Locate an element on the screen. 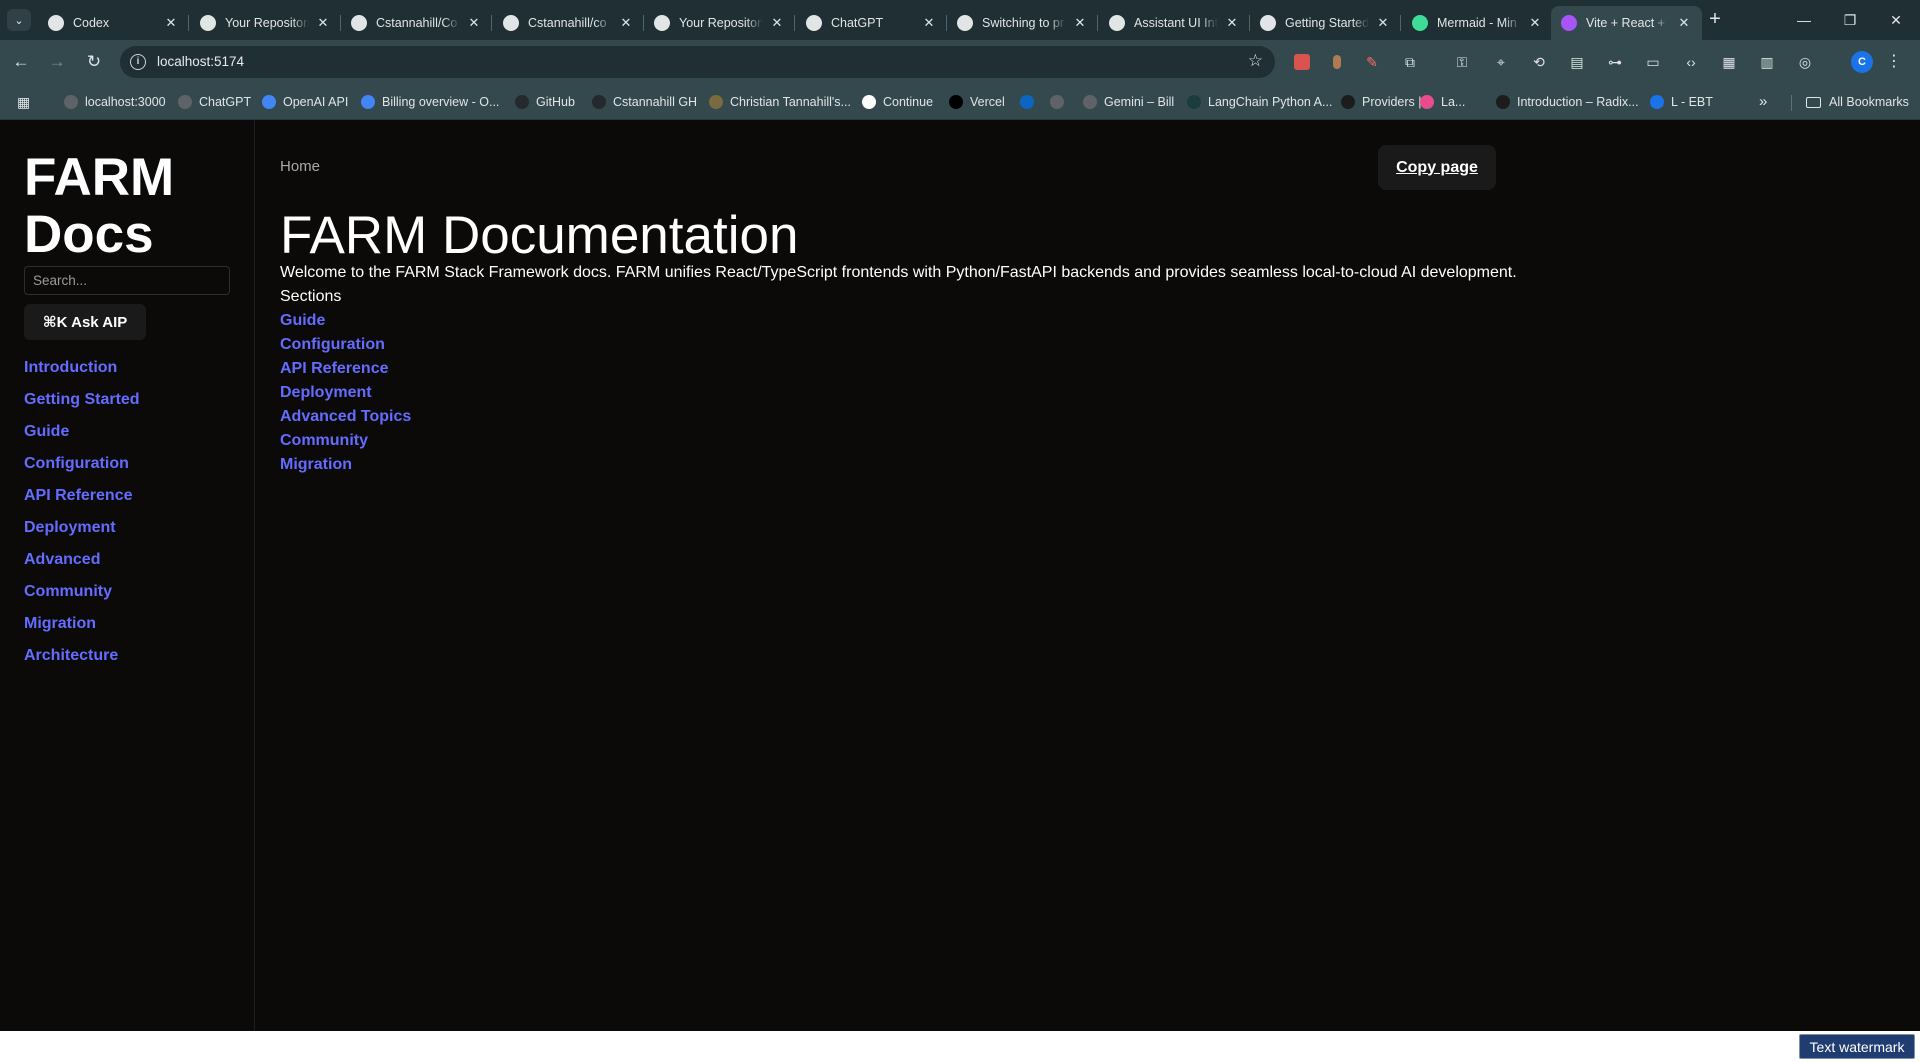 This screenshot has width=1920, height=1062. radix-icon is located at coordinates (1503, 102).